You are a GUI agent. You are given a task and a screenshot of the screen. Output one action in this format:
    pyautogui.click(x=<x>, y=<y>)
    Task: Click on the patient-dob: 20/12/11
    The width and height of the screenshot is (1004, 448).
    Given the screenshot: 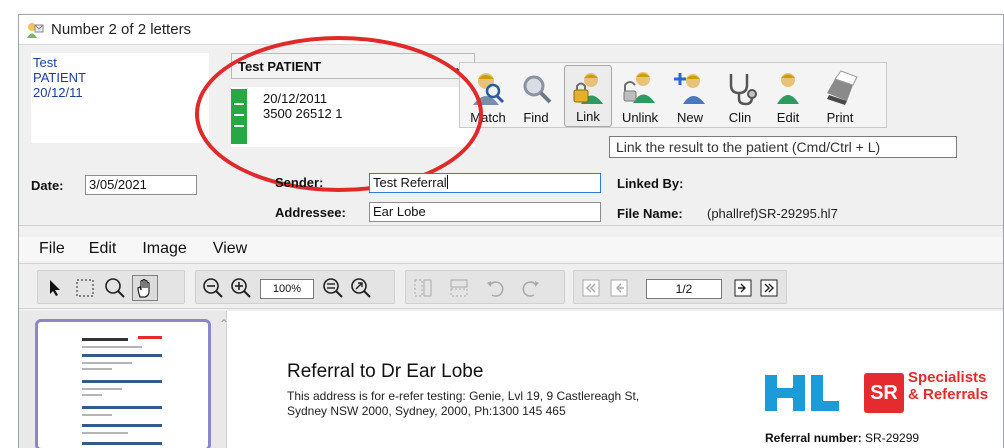 What is the action you would take?
    pyautogui.click(x=58, y=92)
    